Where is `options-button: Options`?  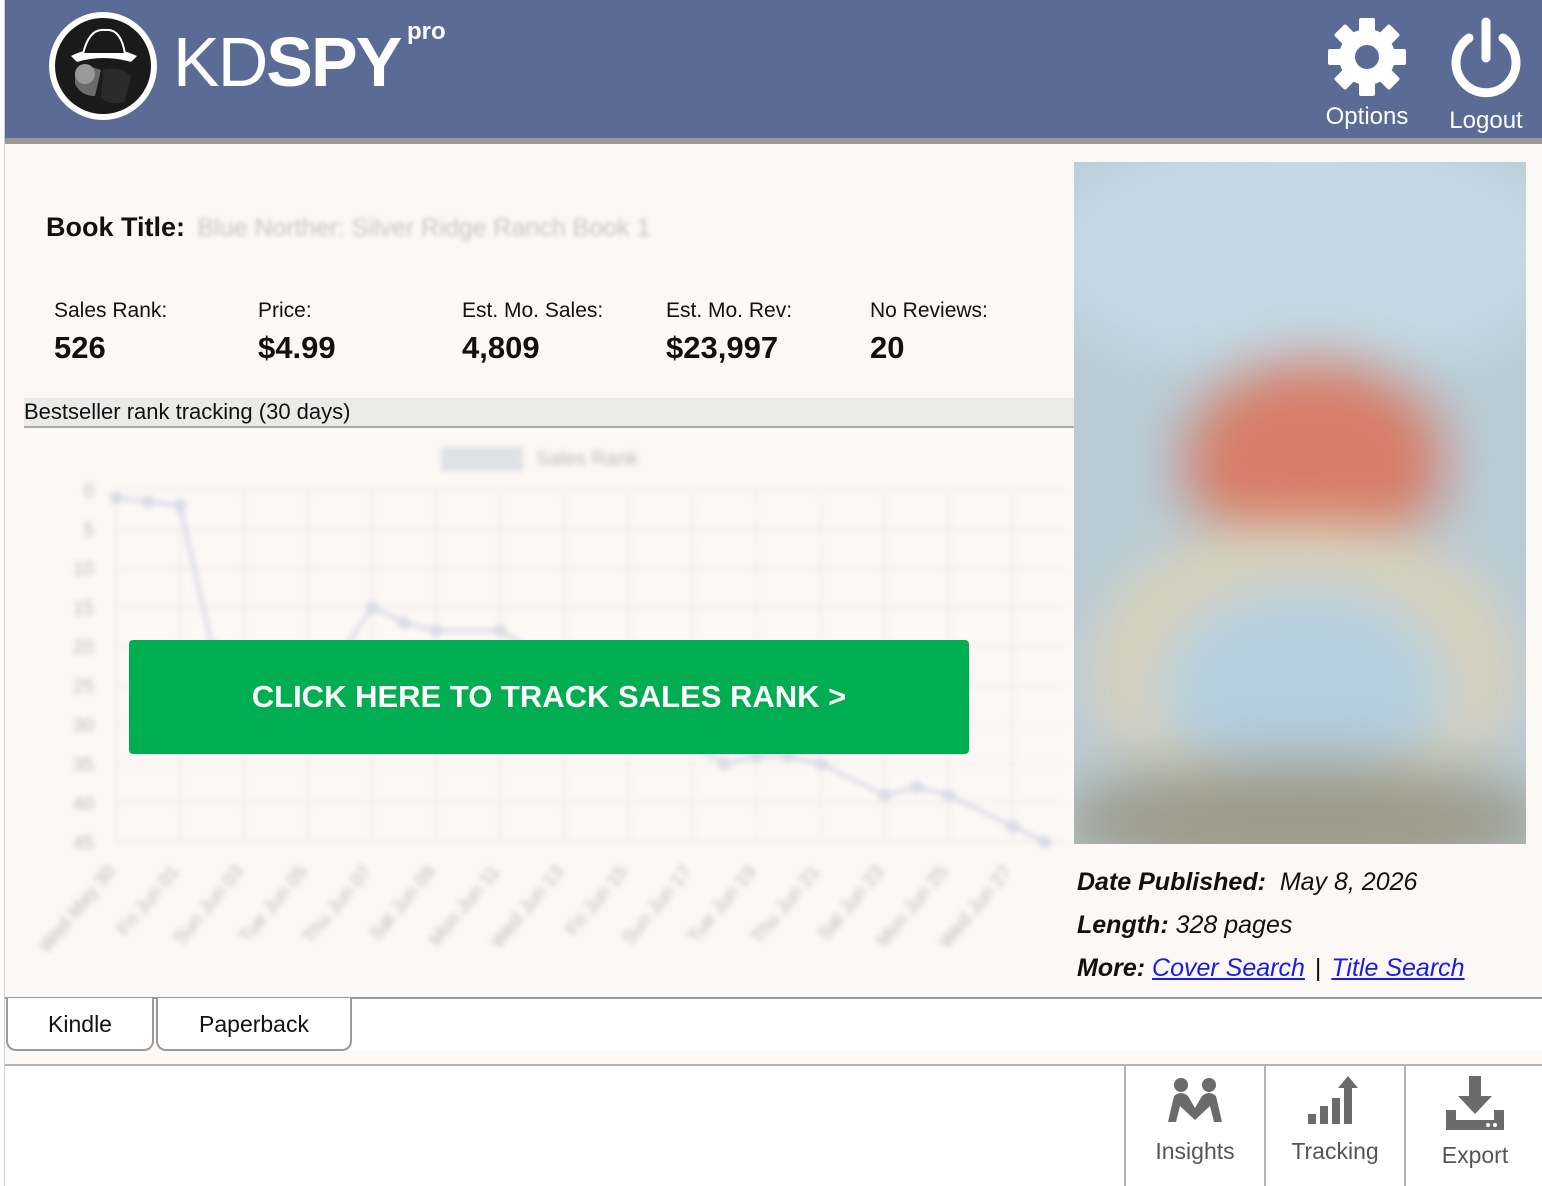 options-button: Options is located at coordinates (1367, 76).